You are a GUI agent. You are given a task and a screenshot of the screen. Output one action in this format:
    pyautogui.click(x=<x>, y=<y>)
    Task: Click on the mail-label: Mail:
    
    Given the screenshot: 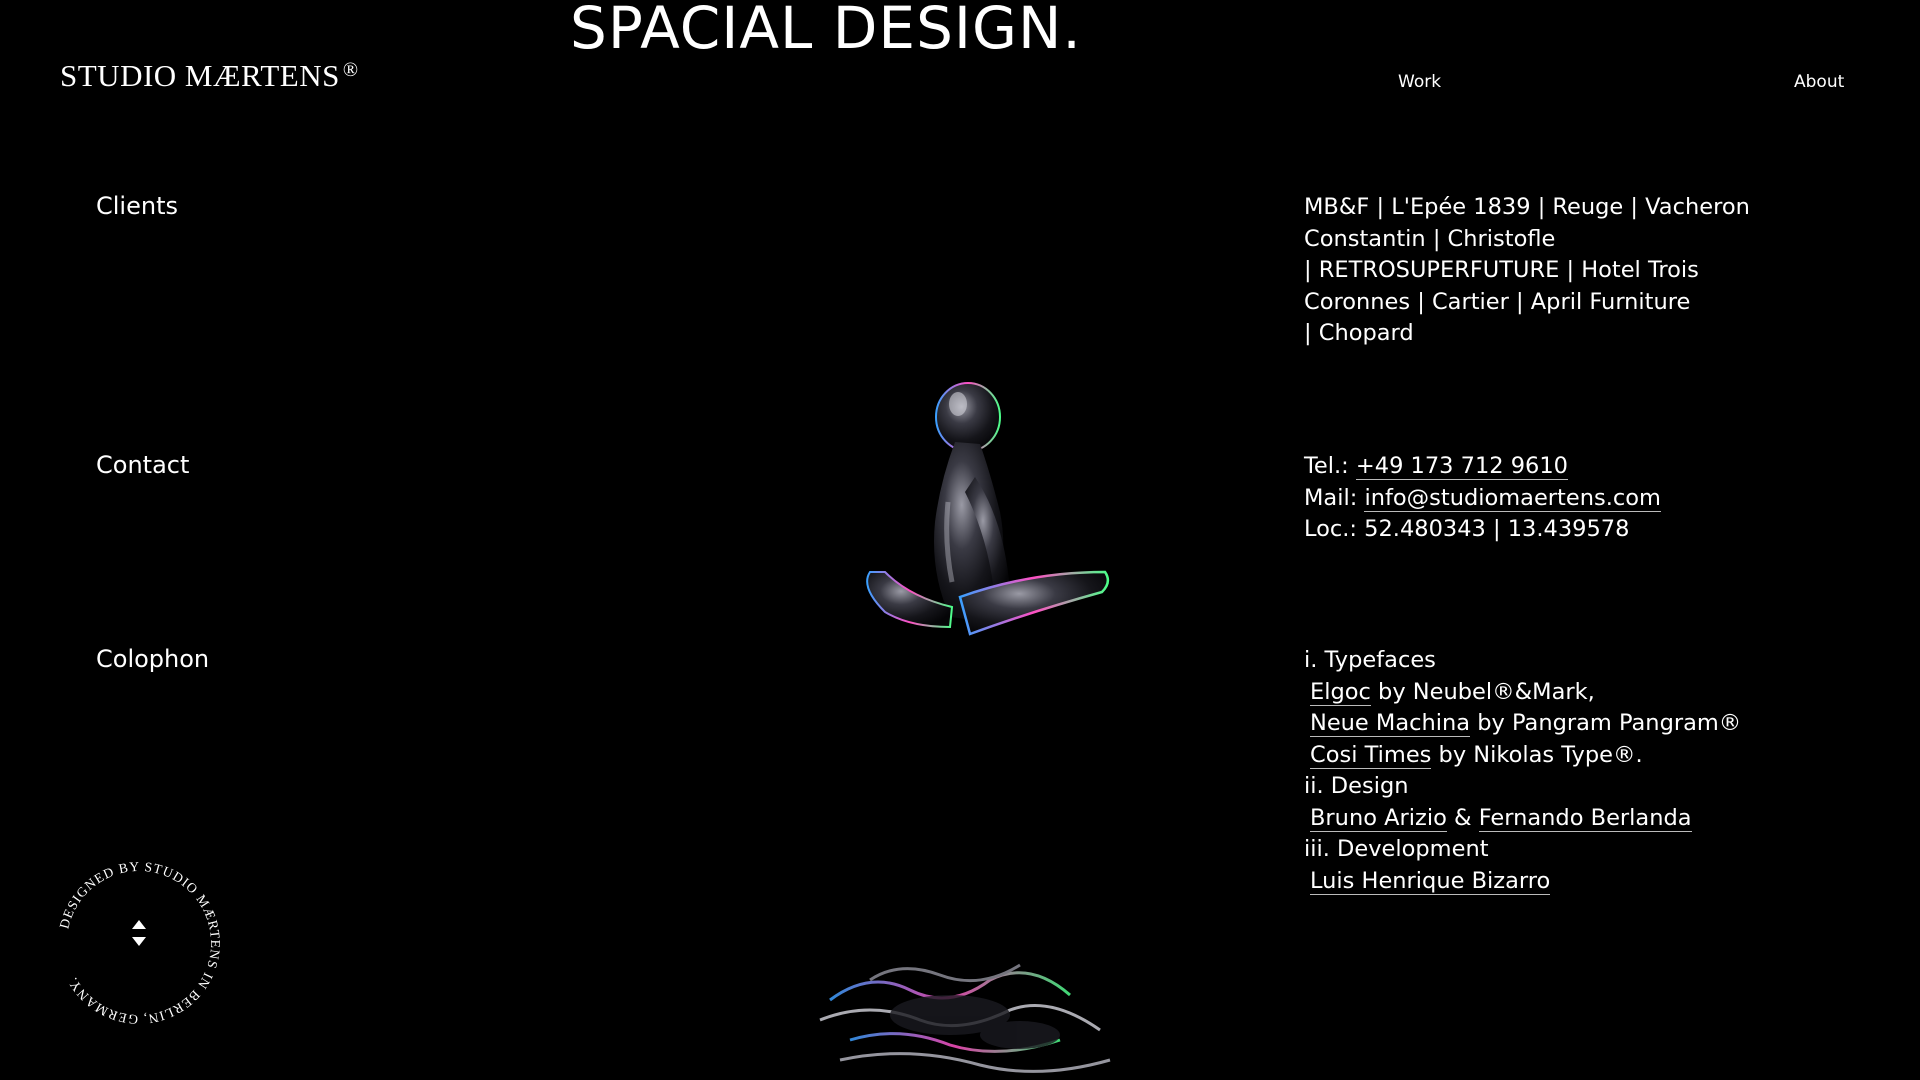 What is the action you would take?
    pyautogui.click(x=1331, y=497)
    